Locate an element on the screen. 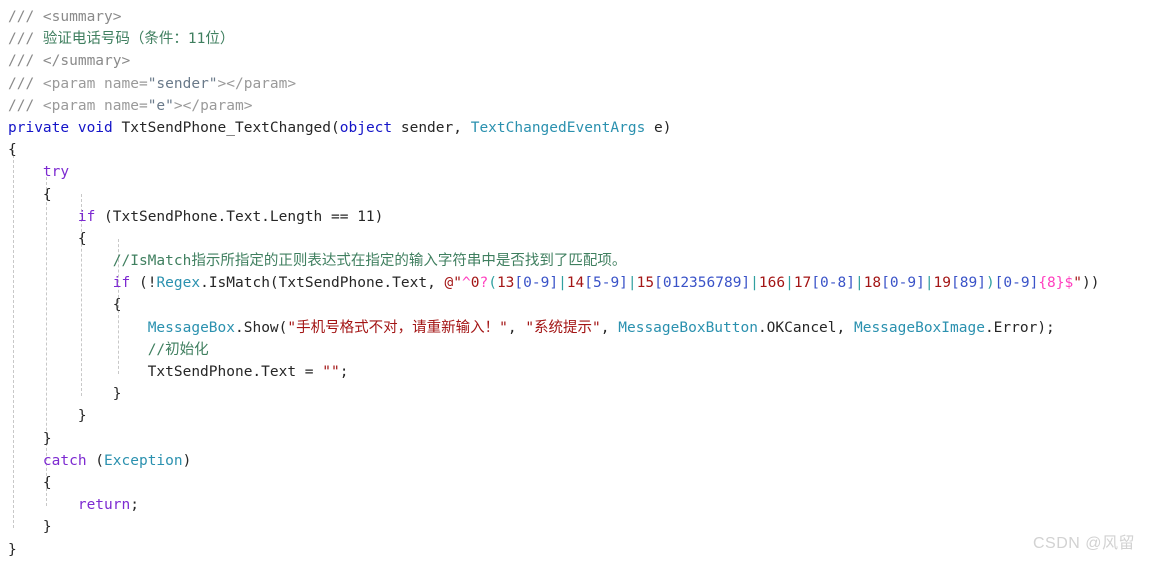 The image size is (1152, 563). code-token: [012356789] is located at coordinates (702, 283).